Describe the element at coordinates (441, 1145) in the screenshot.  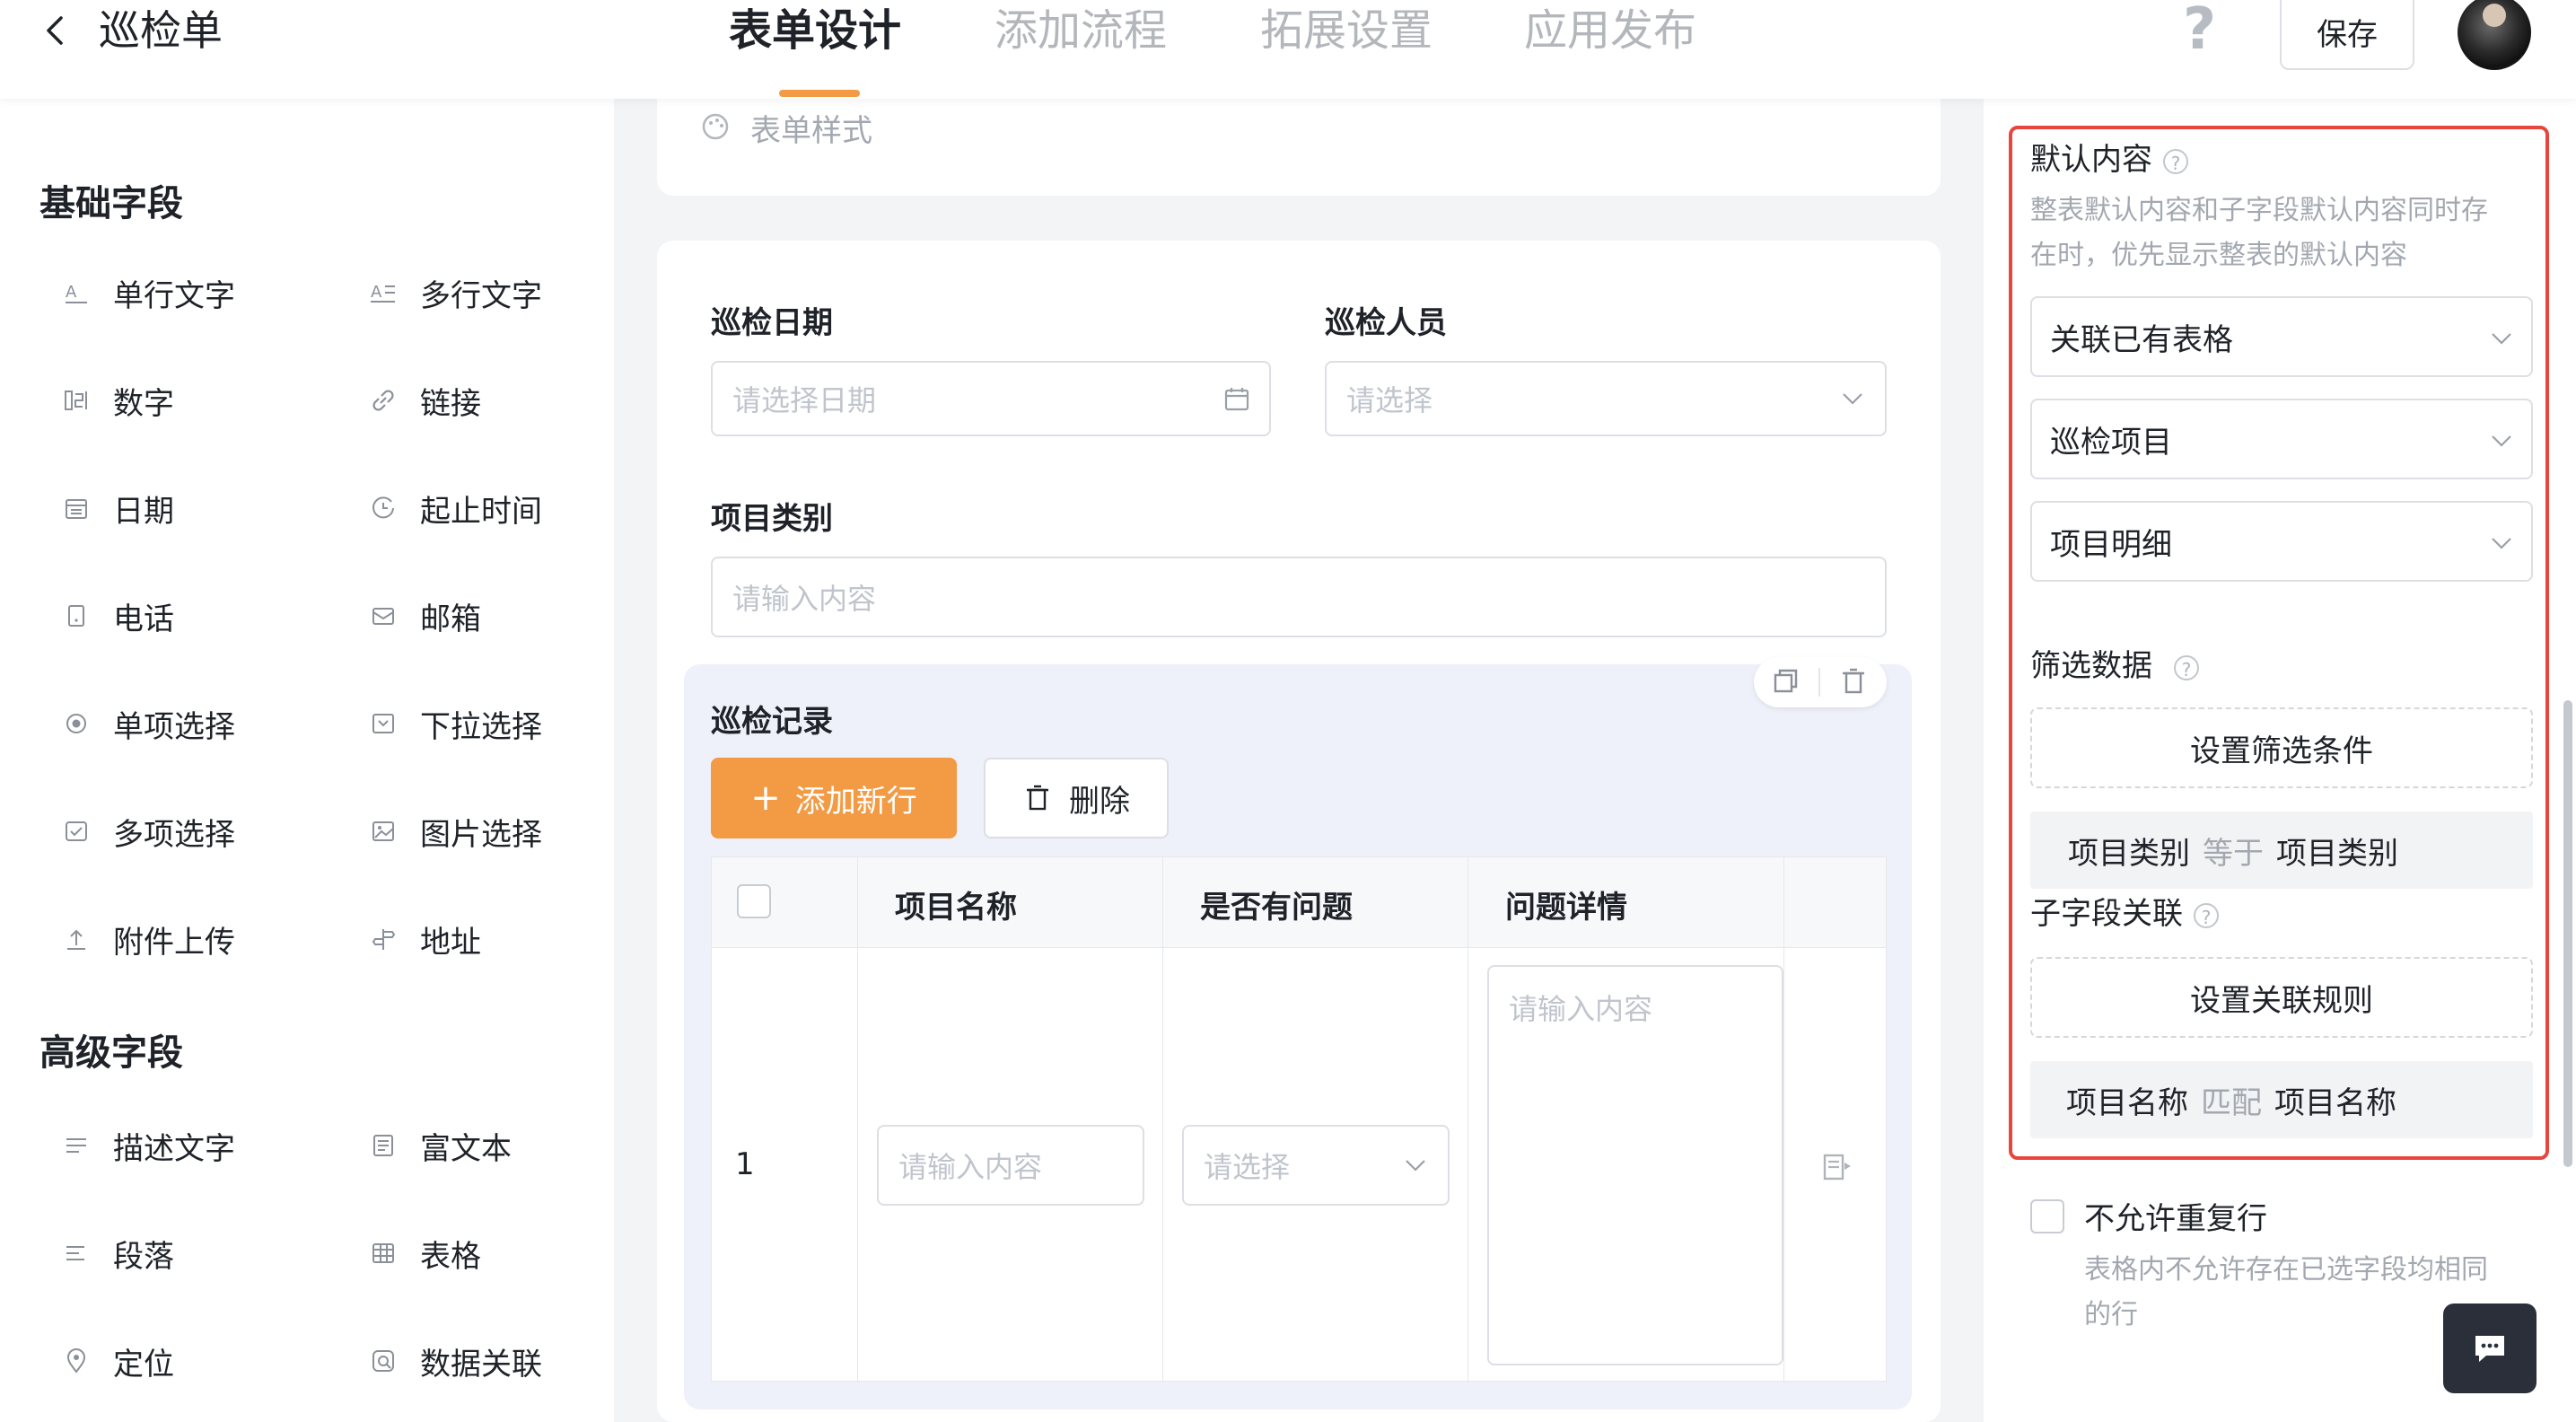
I see `field-item-rich-text: 富文本` at that location.